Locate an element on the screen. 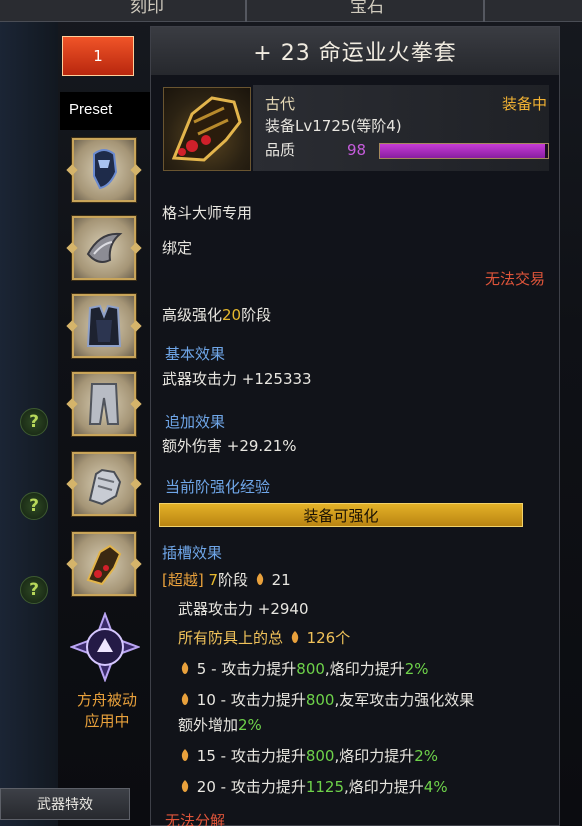 This screenshot has width=582, height=826. advanced-honing-prefix: 高级强化 is located at coordinates (192, 315).